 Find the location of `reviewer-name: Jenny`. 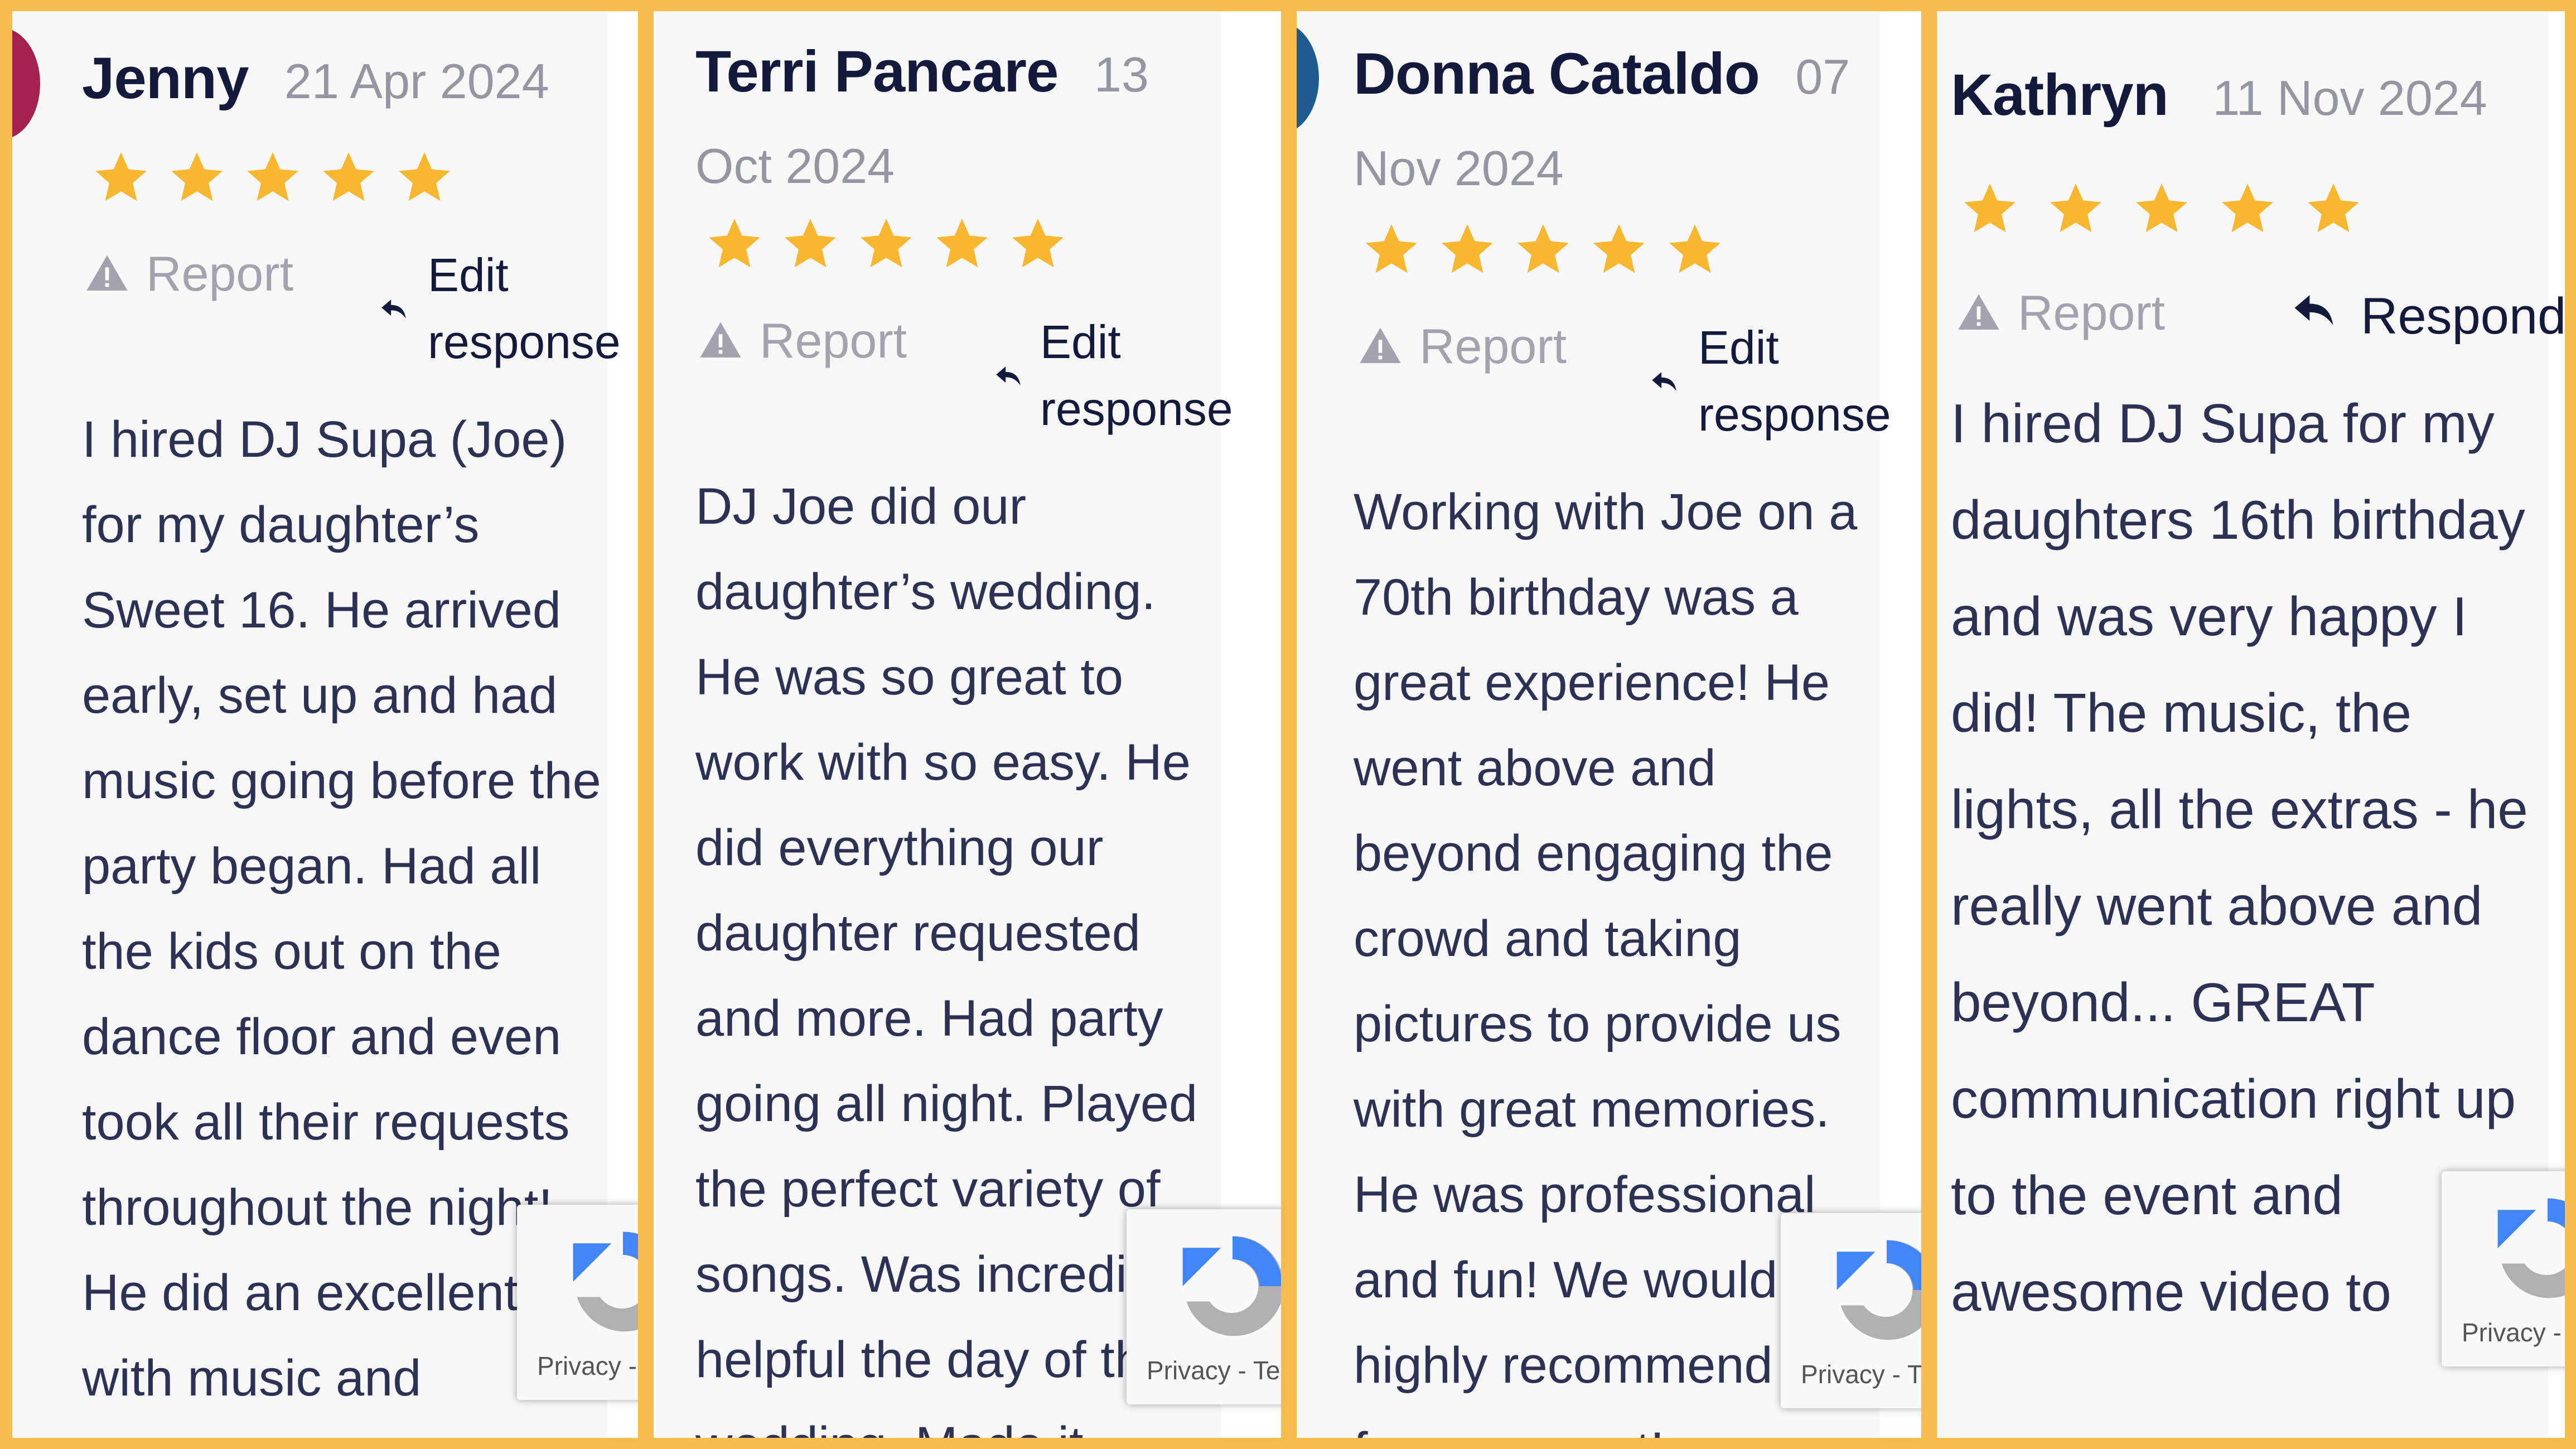

reviewer-name: Jenny is located at coordinates (165, 78).